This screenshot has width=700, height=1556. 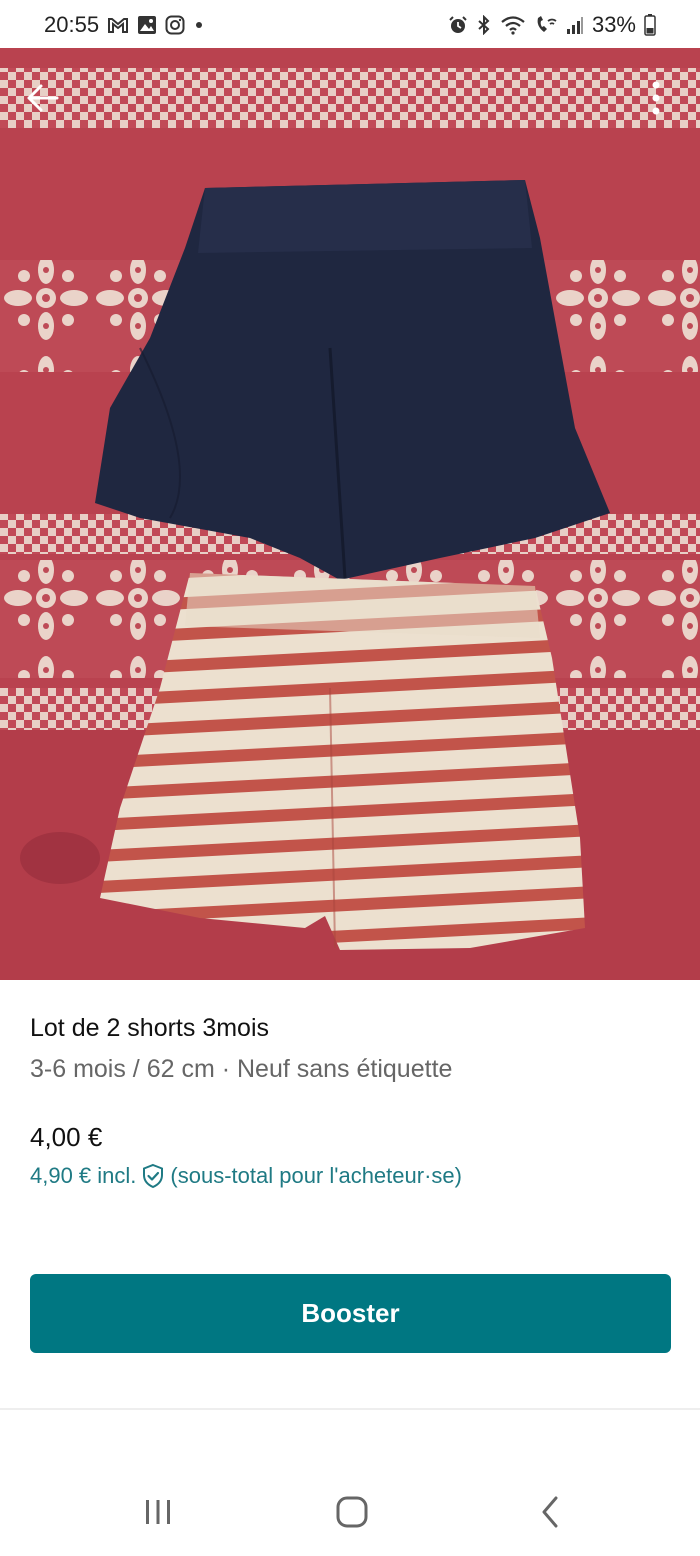 I want to click on gallery-icon, so click(x=147, y=25).